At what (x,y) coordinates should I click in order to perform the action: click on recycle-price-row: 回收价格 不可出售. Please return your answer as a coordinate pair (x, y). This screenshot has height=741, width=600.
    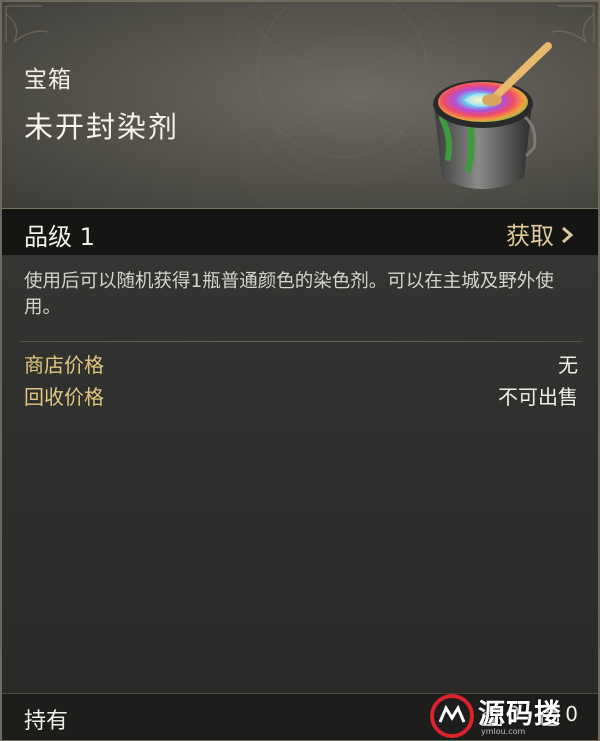
    Looking at the image, I should click on (301, 396).